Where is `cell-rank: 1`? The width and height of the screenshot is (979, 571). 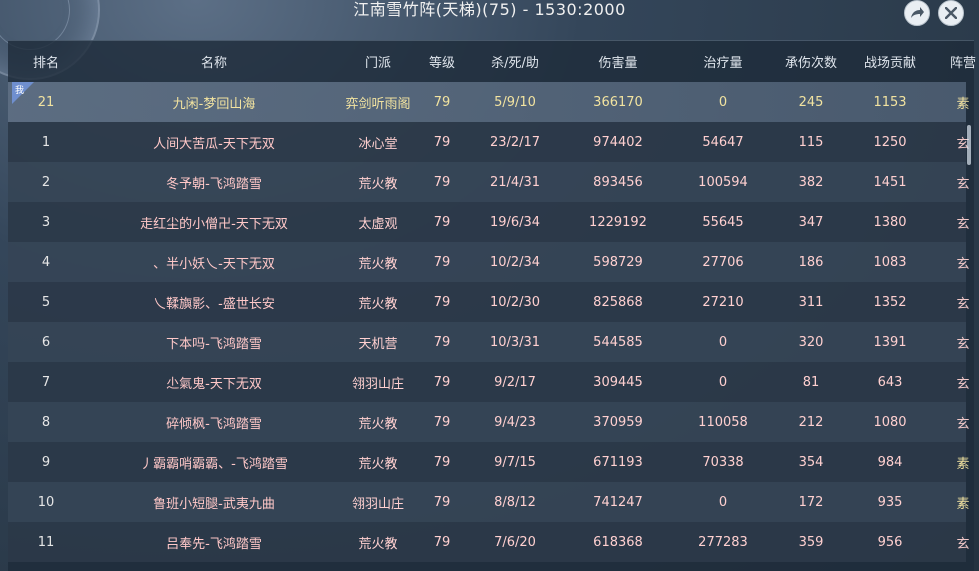 cell-rank: 1 is located at coordinates (46, 142).